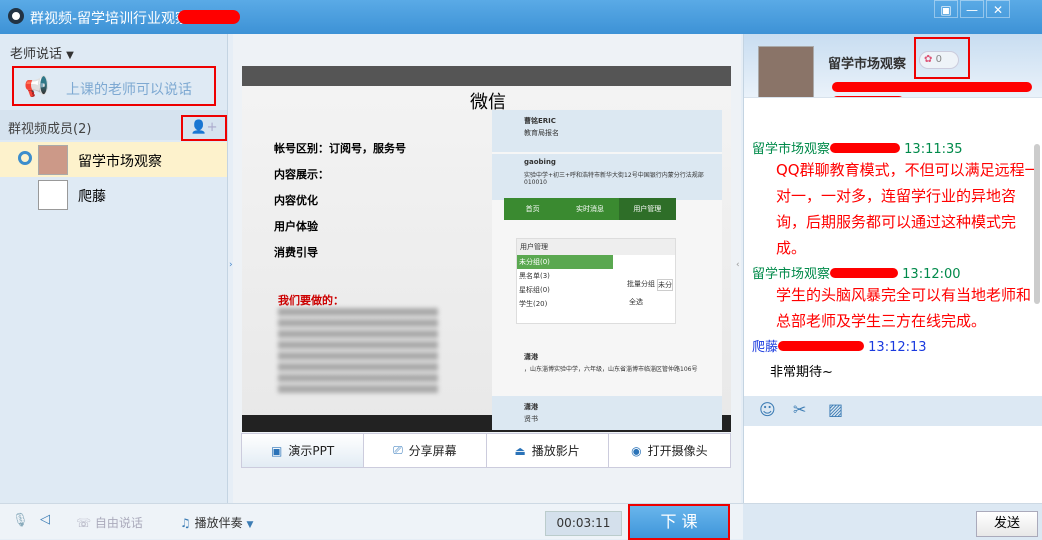 This screenshot has width=1042, height=540. Describe the element at coordinates (16, 16) in the screenshot. I see `app-camera-icon` at that location.